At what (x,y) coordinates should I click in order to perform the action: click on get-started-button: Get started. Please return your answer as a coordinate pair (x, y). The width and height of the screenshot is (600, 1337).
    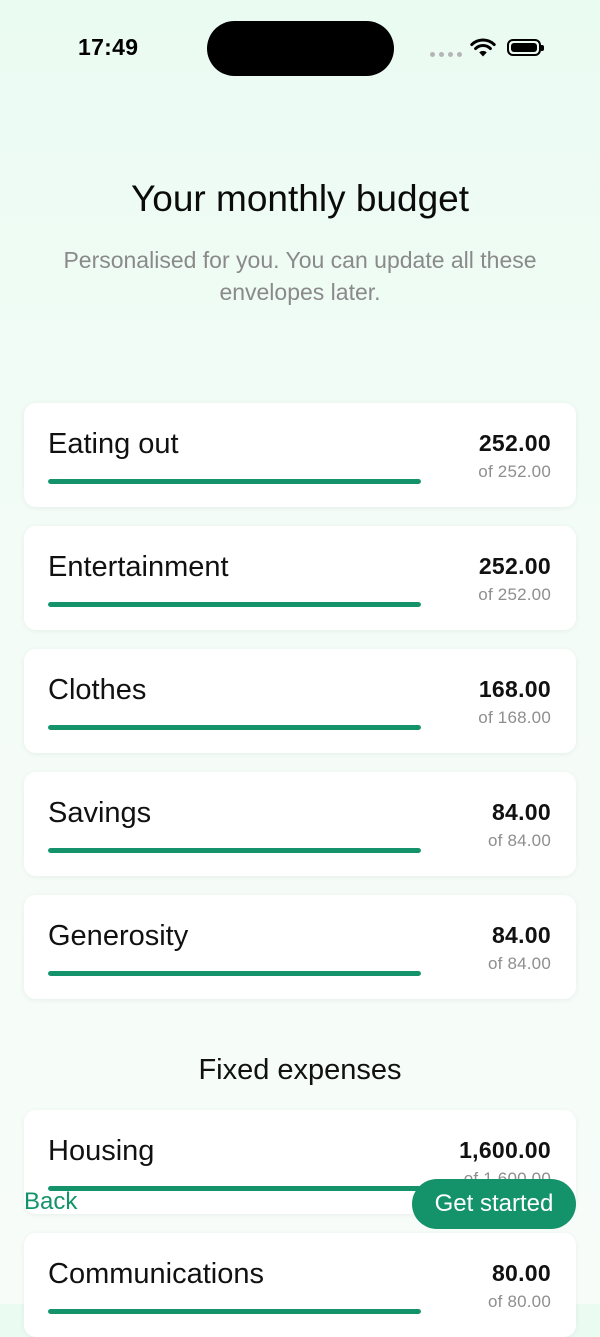
    Looking at the image, I should click on (494, 1204).